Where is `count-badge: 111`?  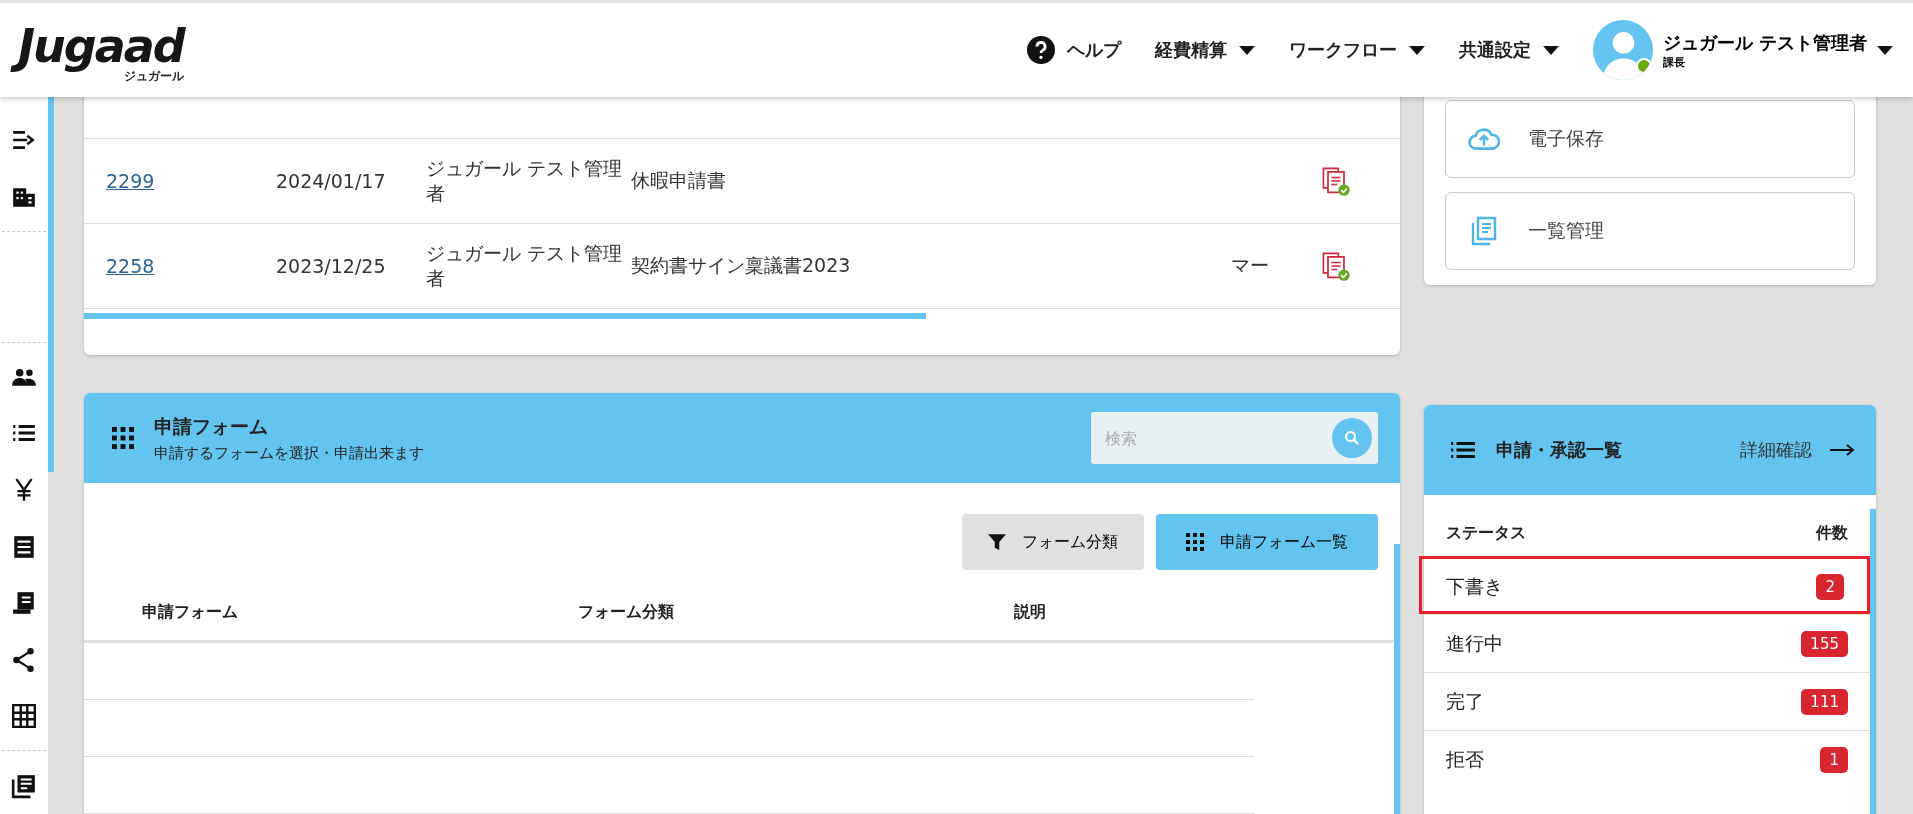 count-badge: 111 is located at coordinates (1824, 701).